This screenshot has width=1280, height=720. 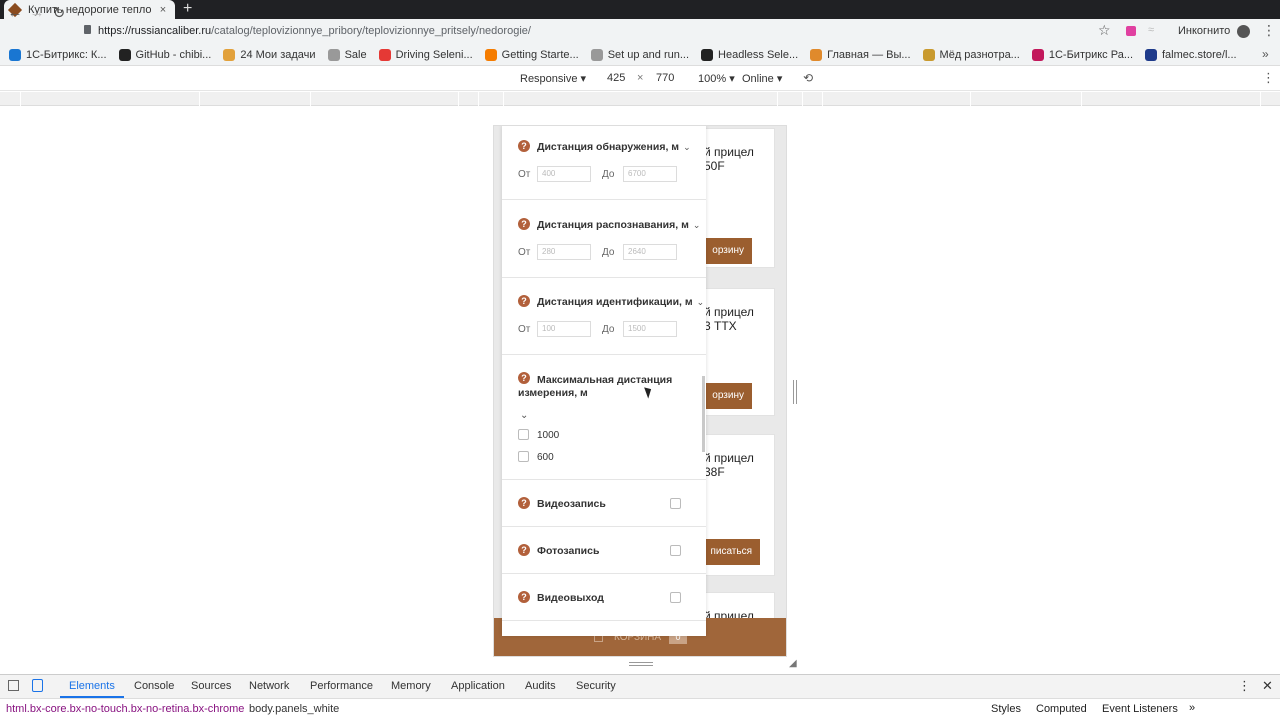 What do you see at coordinates (564, 329) in the screenshot?
I see `from-input: 100` at bounding box center [564, 329].